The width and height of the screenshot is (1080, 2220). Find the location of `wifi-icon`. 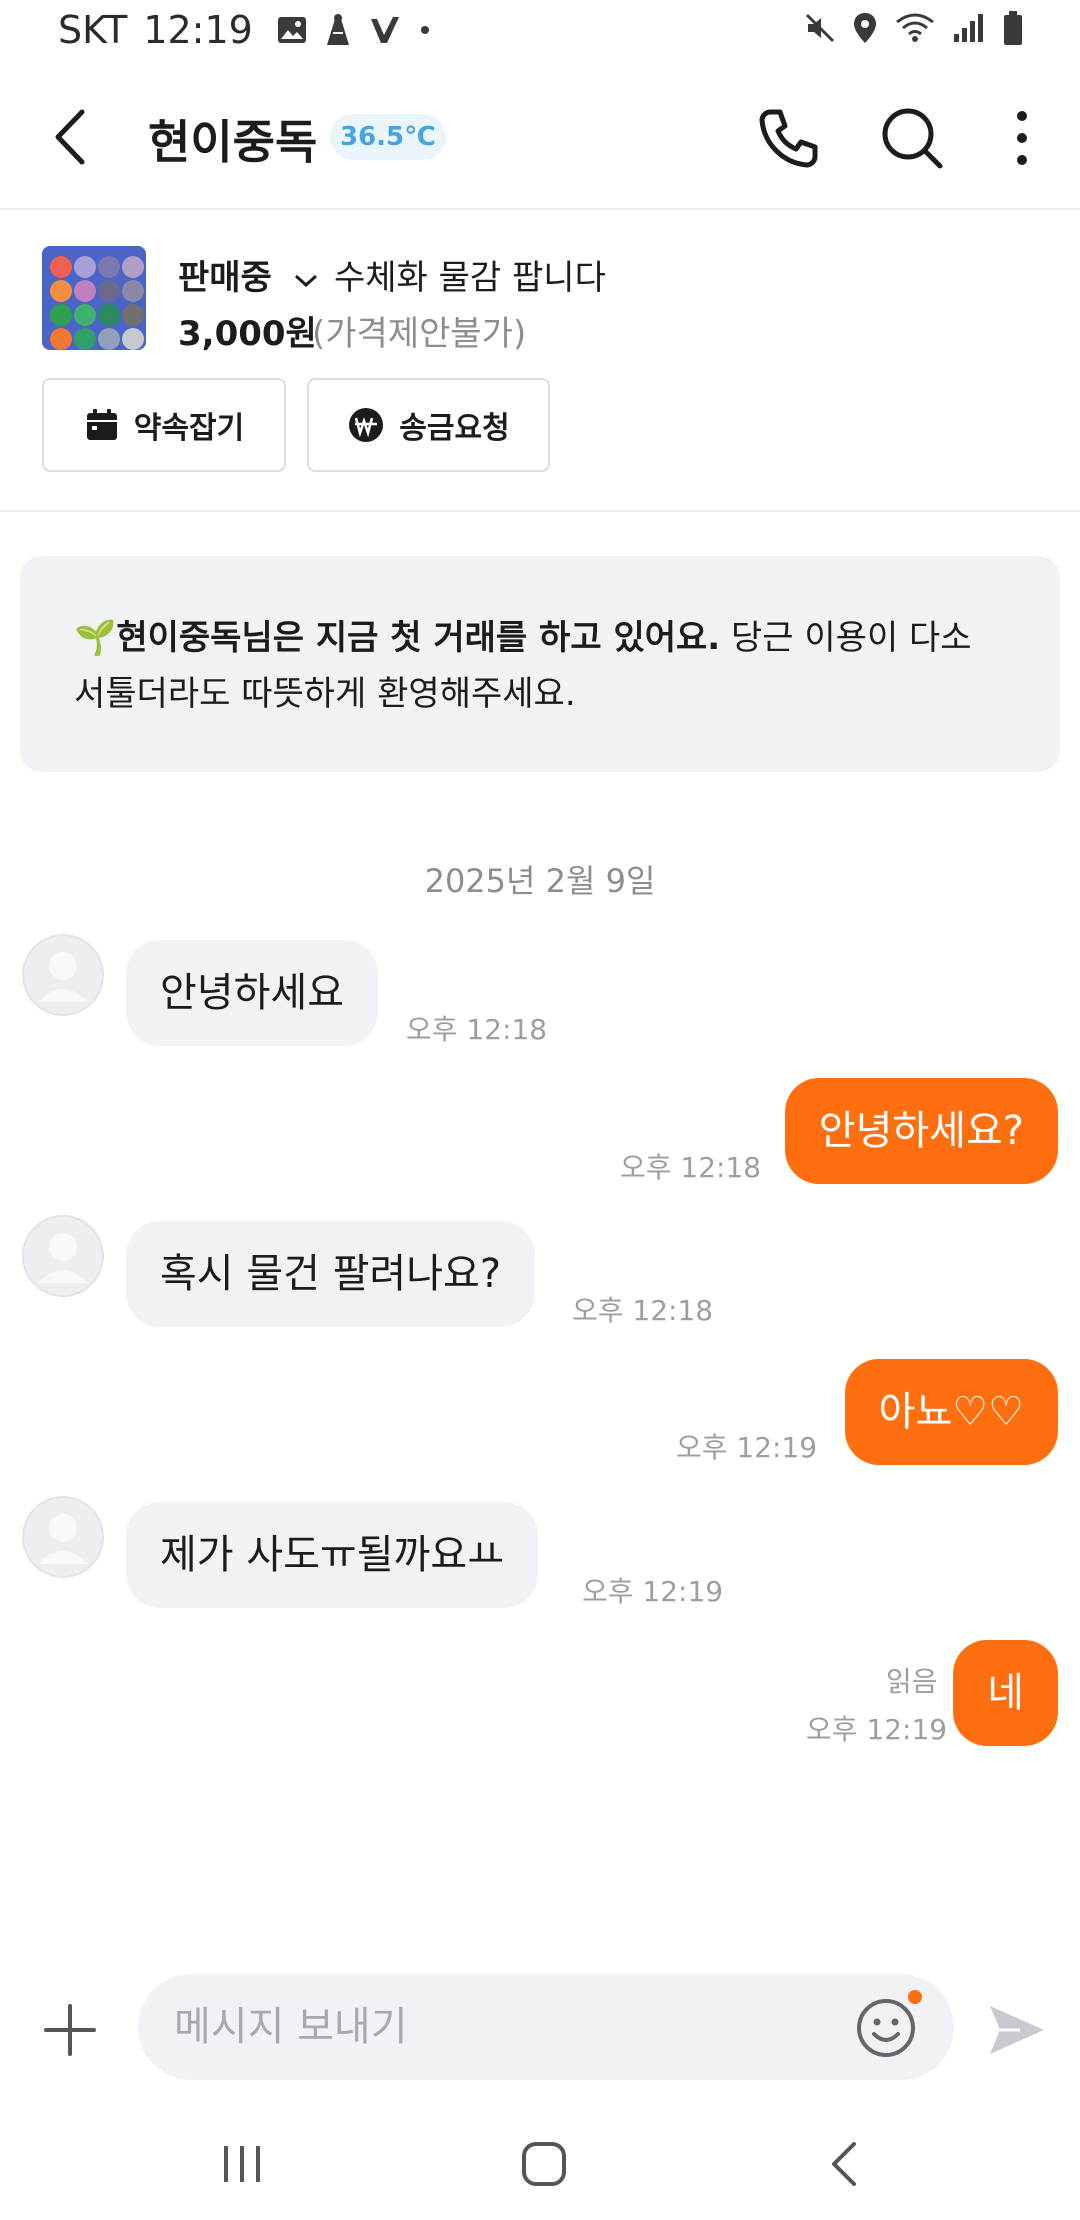

wifi-icon is located at coordinates (915, 27).